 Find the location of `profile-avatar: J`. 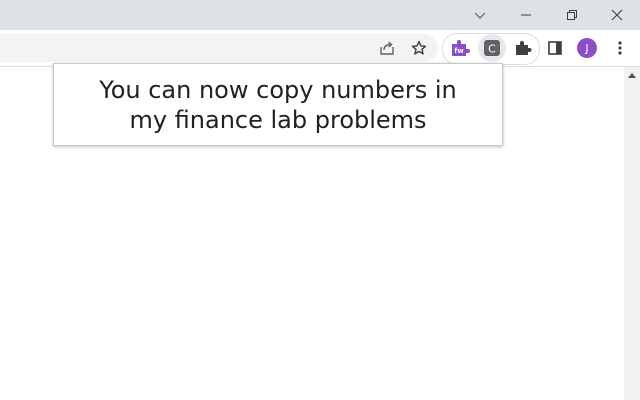

profile-avatar: J is located at coordinates (587, 48).